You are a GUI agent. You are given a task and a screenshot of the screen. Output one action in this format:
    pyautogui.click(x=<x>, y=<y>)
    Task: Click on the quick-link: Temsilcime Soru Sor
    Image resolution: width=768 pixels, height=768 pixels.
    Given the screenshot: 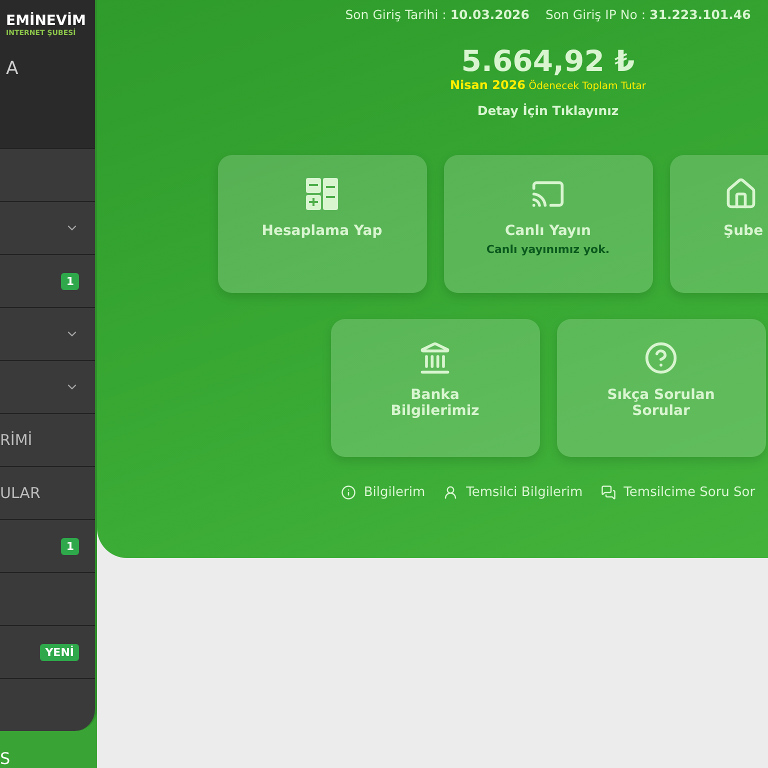 What is the action you would take?
    pyautogui.click(x=678, y=492)
    